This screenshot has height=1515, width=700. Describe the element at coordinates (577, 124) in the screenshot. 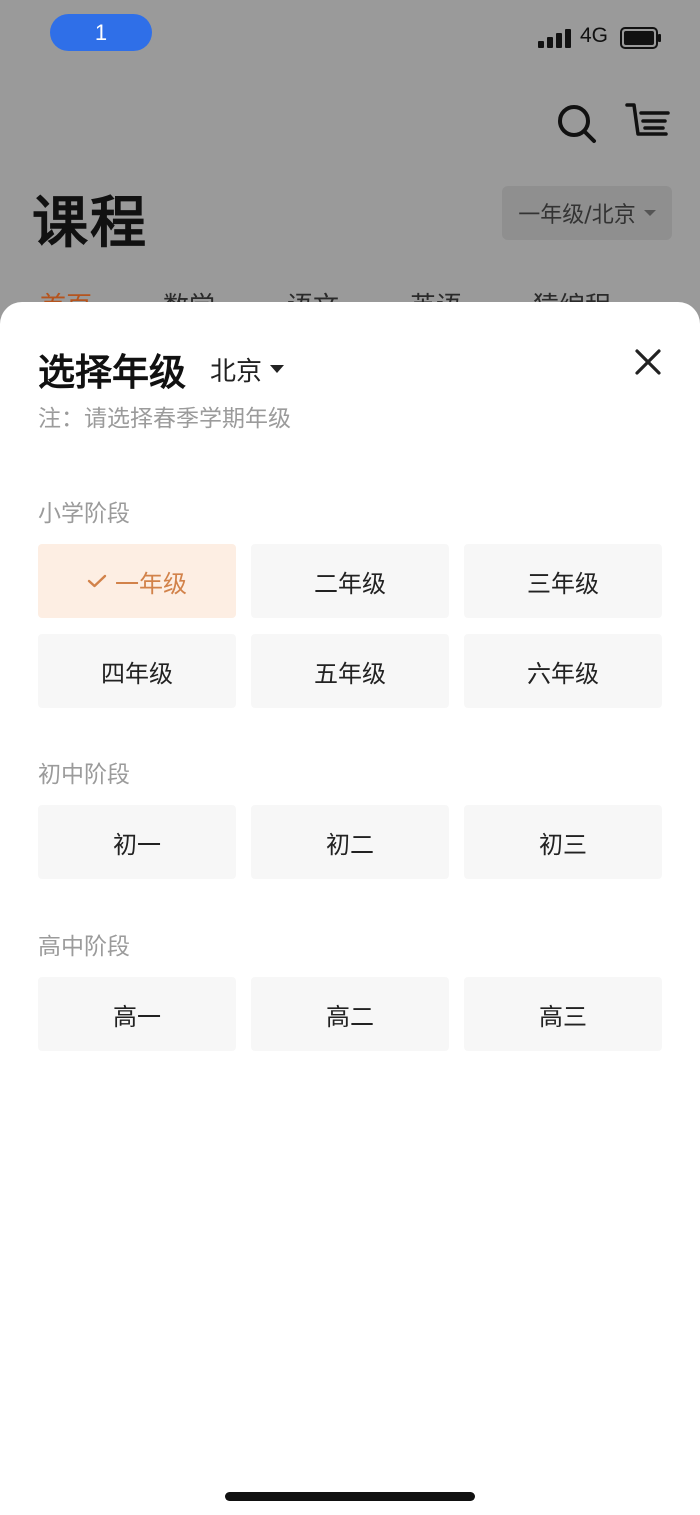

I see `search-icon` at that location.